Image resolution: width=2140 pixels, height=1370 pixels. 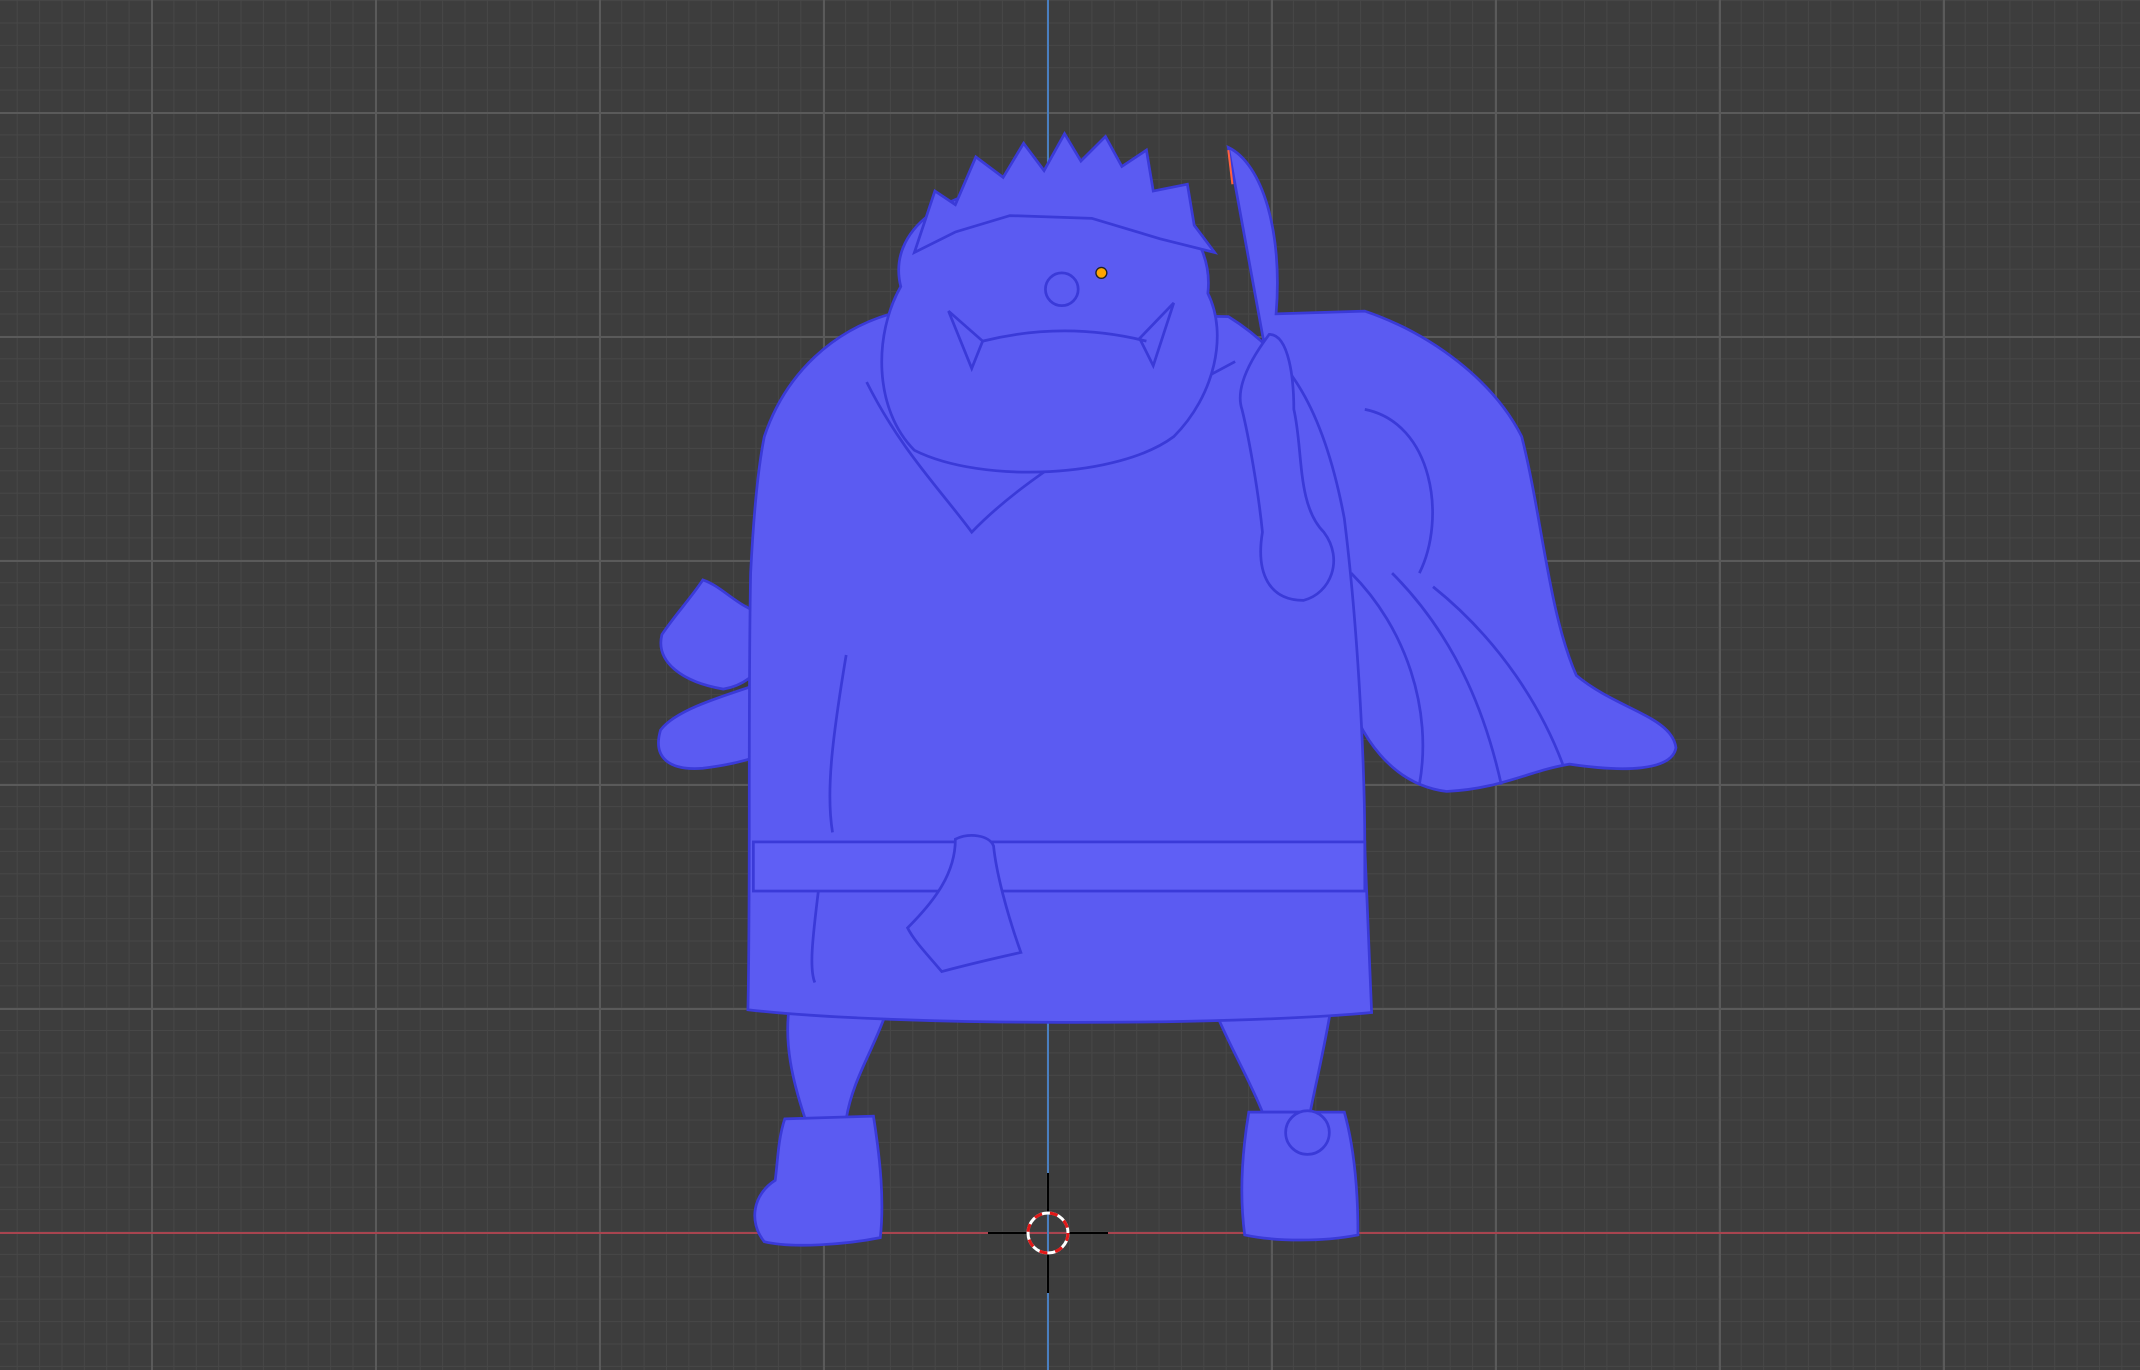 What do you see at coordinates (1059, 866) in the screenshot?
I see `model-belt` at bounding box center [1059, 866].